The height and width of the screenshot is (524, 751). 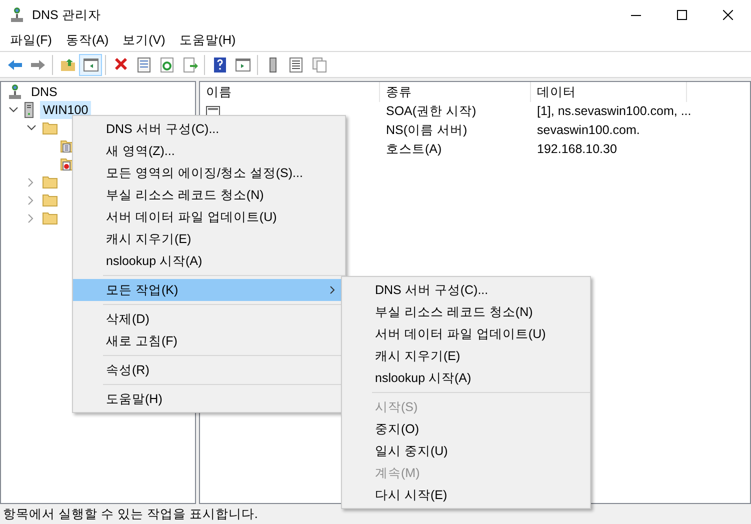 What do you see at coordinates (466, 495) in the screenshot?
I see `menu-item: 다시 시작(E)` at bounding box center [466, 495].